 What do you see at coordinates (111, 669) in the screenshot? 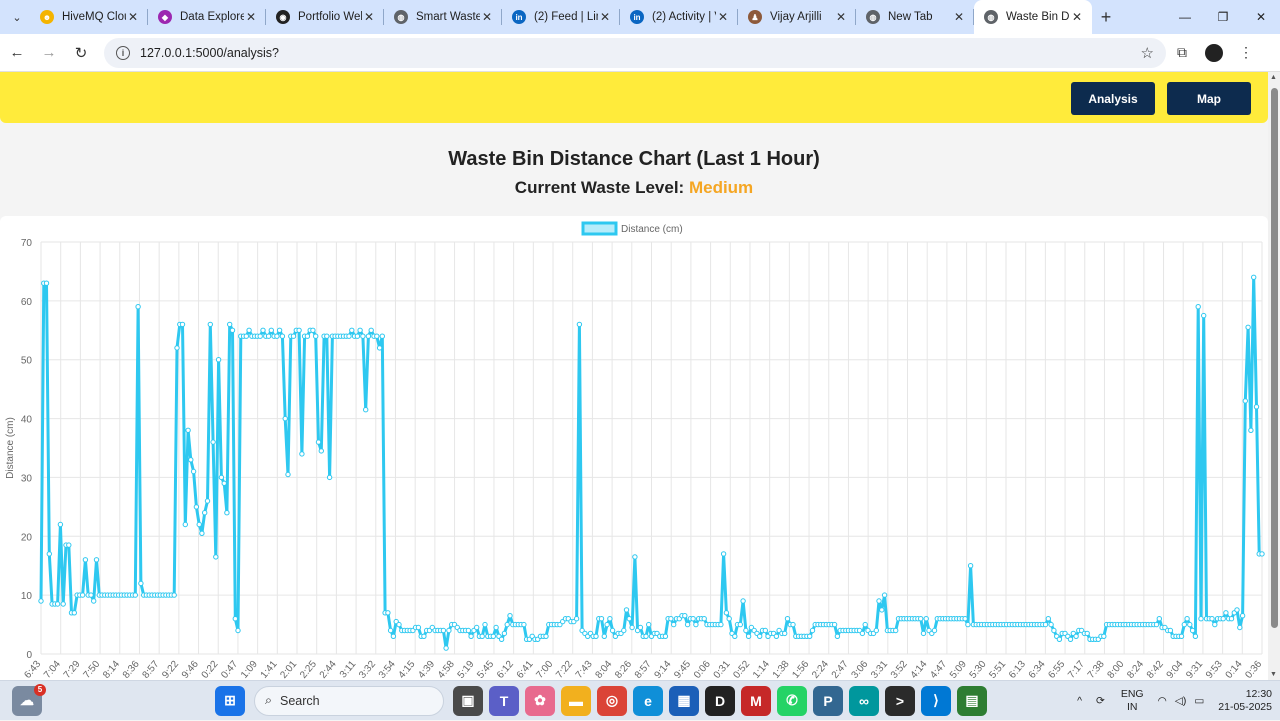
I see `x-tick-label: 8:14` at bounding box center [111, 669].